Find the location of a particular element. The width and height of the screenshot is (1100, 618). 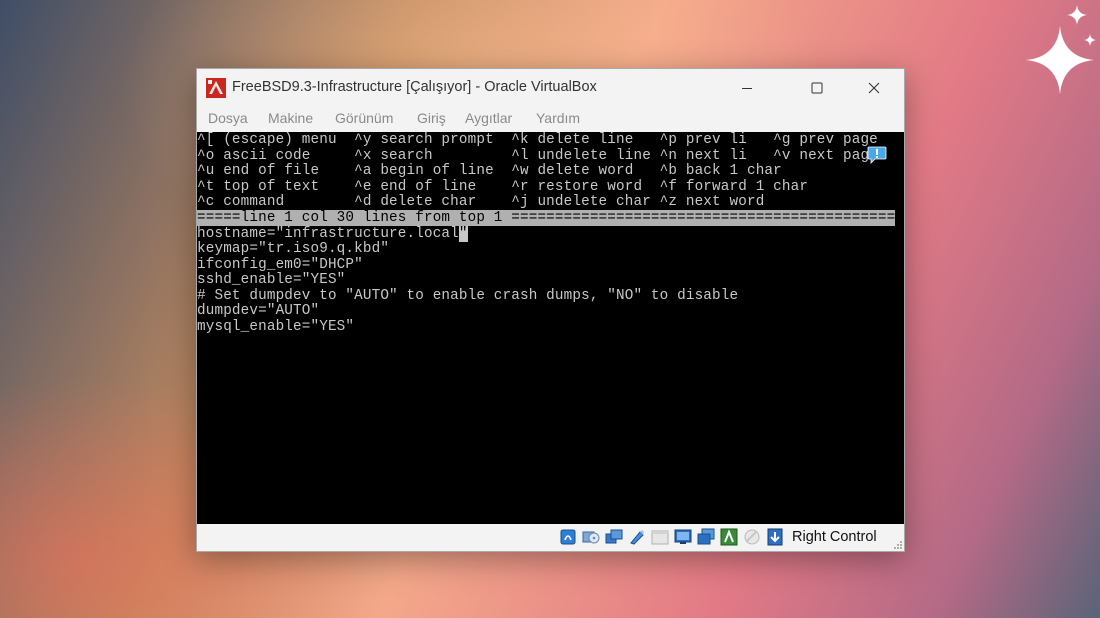

menu-aygitlar: Aygıtlar is located at coordinates (488, 118).